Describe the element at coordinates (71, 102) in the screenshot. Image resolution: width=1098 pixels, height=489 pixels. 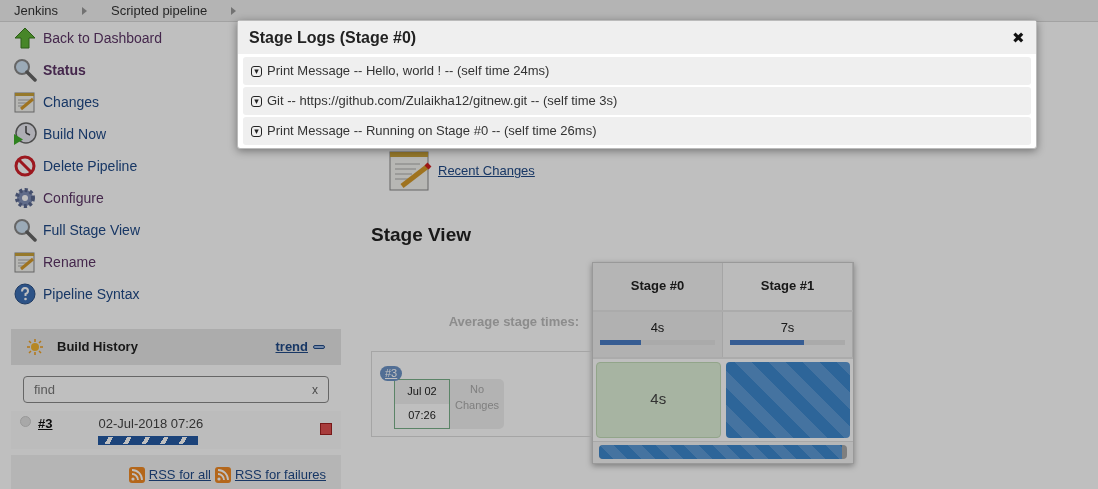
I see `sidebar-link: Changes` at that location.